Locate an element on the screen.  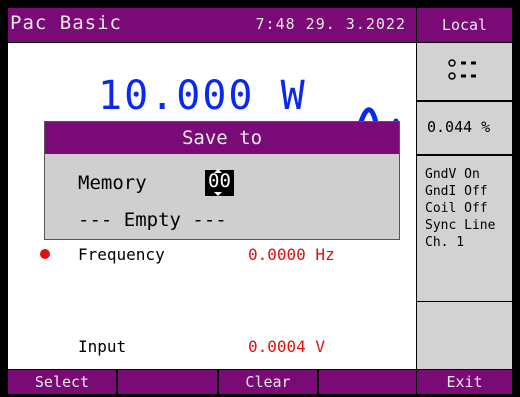
param-row-frequency: Frequency 0.0000 Hz is located at coordinates (212, 256).